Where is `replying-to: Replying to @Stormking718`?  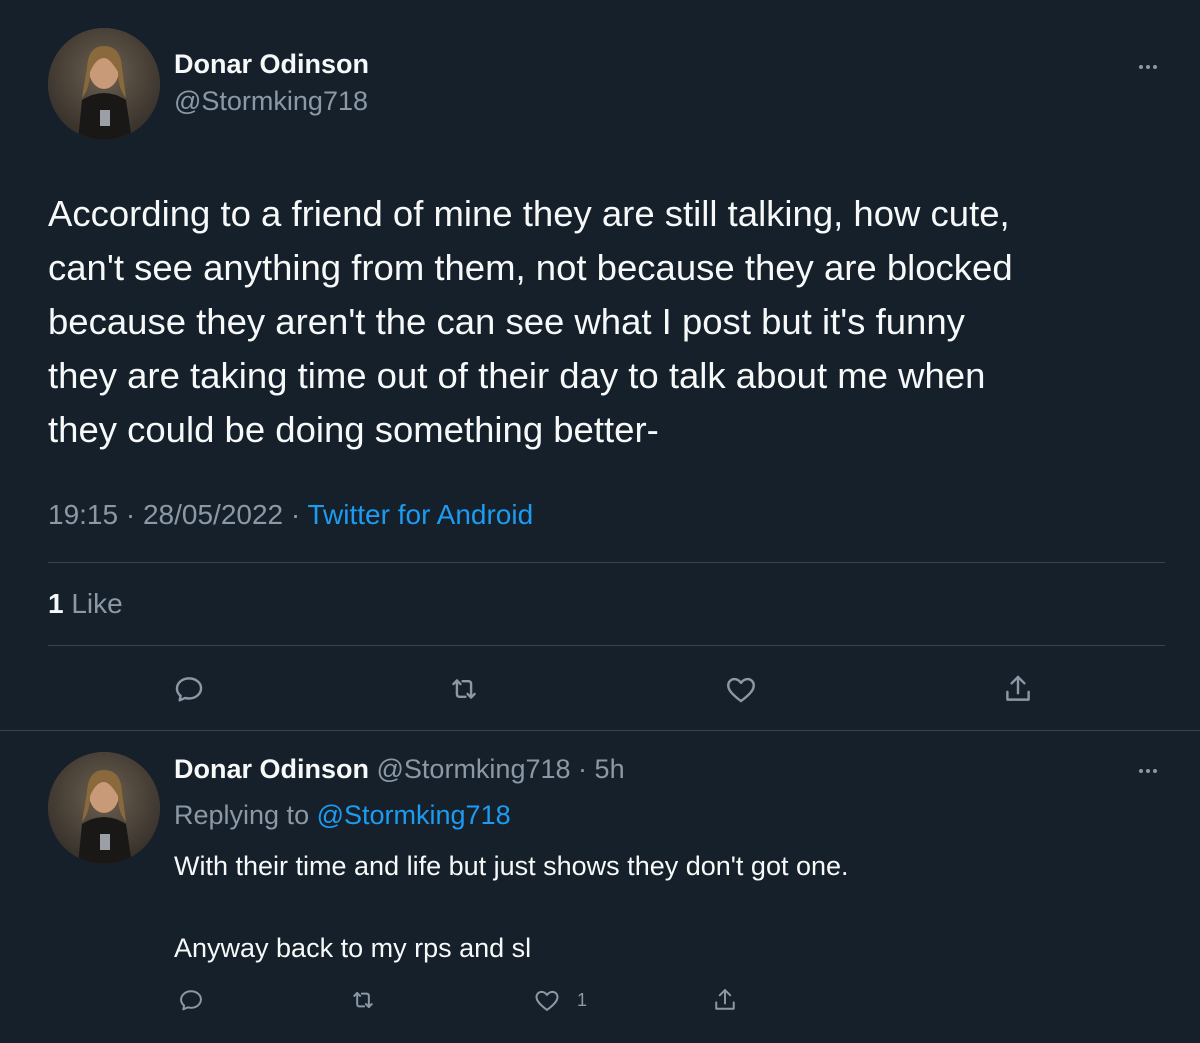 replying-to: Replying to @Stormking718 is located at coordinates (342, 815).